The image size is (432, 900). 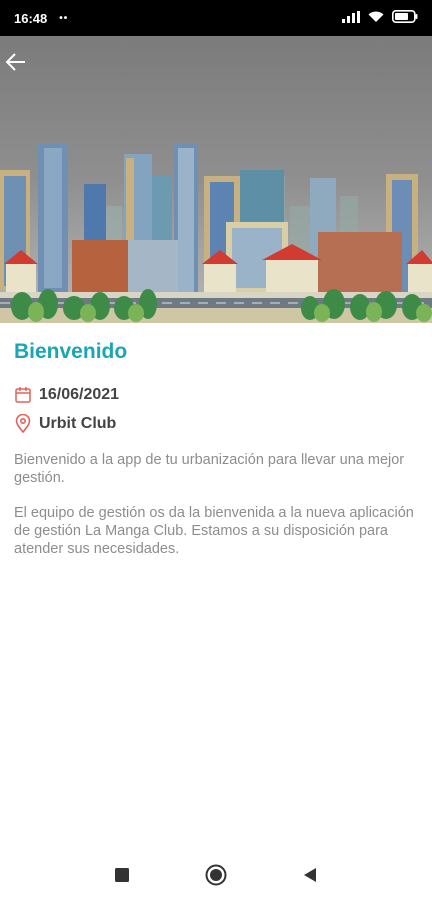 I want to click on system-back-button, so click(x=310, y=875).